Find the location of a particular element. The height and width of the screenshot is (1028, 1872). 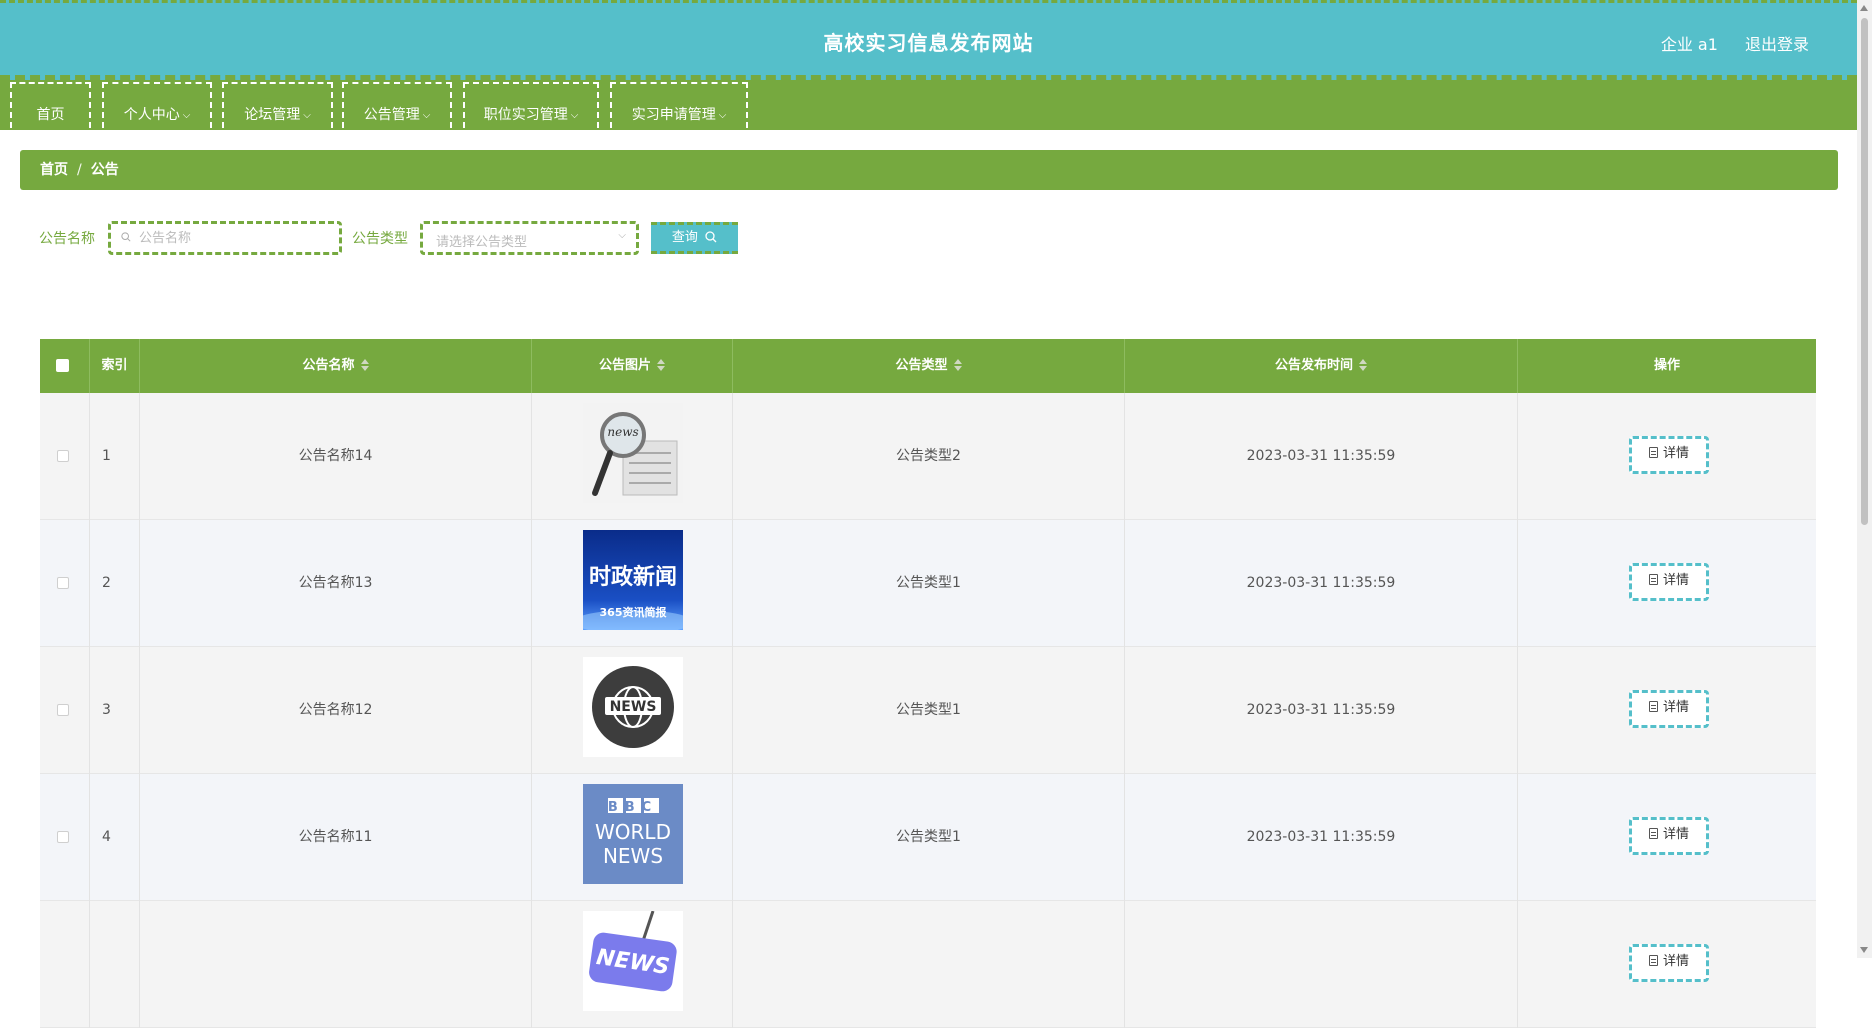

table-header: 索引 公告名称 公告图片 公告类型 公告发布时间 操作 is located at coordinates (928, 366).